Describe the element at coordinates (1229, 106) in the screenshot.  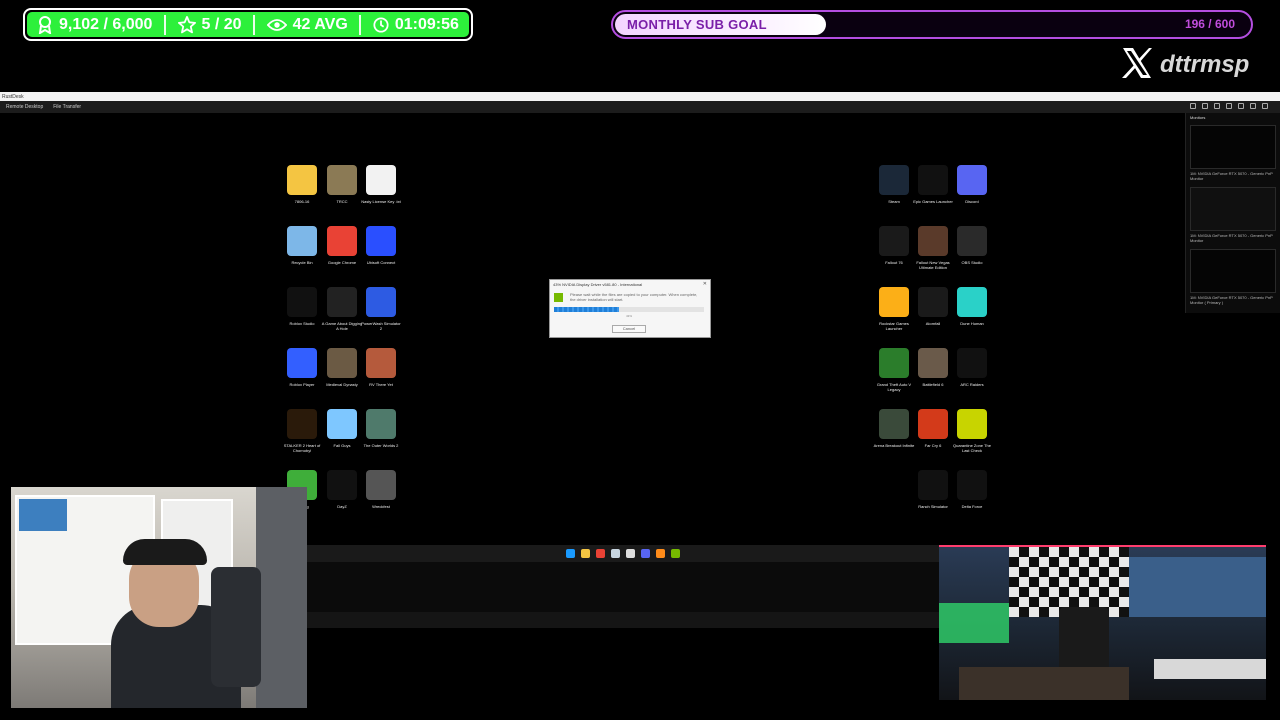
I see `screenshot-icon` at that location.